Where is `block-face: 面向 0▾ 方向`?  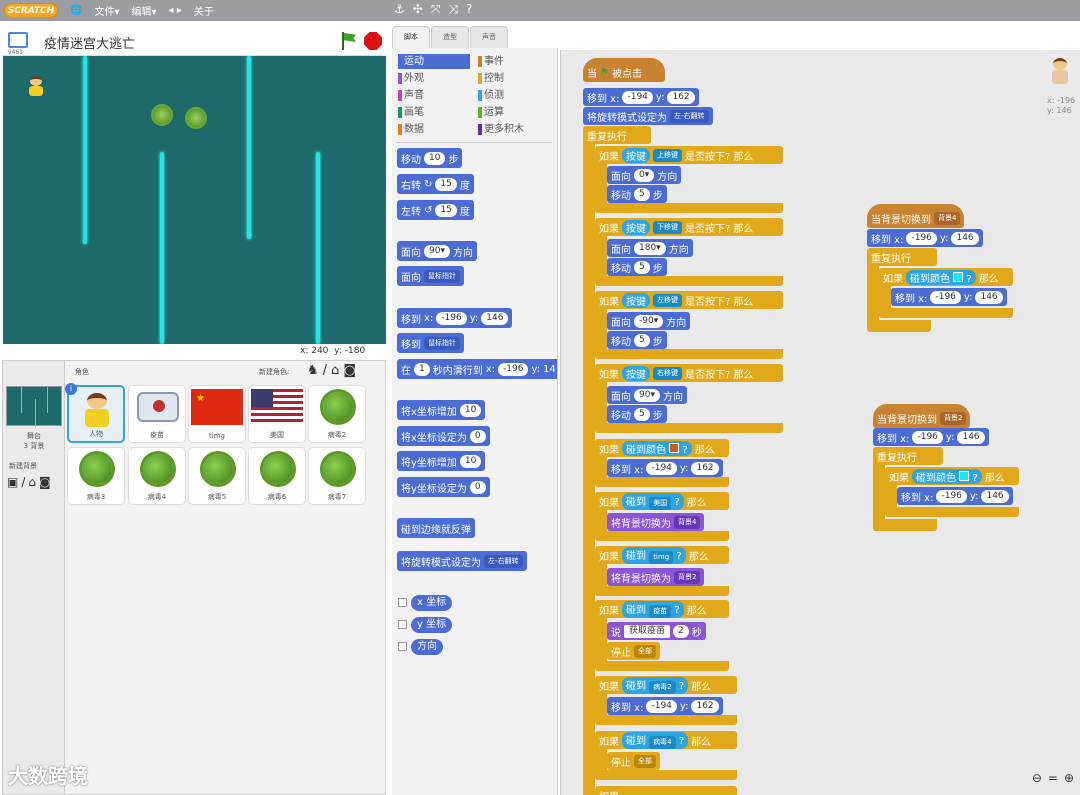
block-face: 面向 0▾ 方向 is located at coordinates (644, 175).